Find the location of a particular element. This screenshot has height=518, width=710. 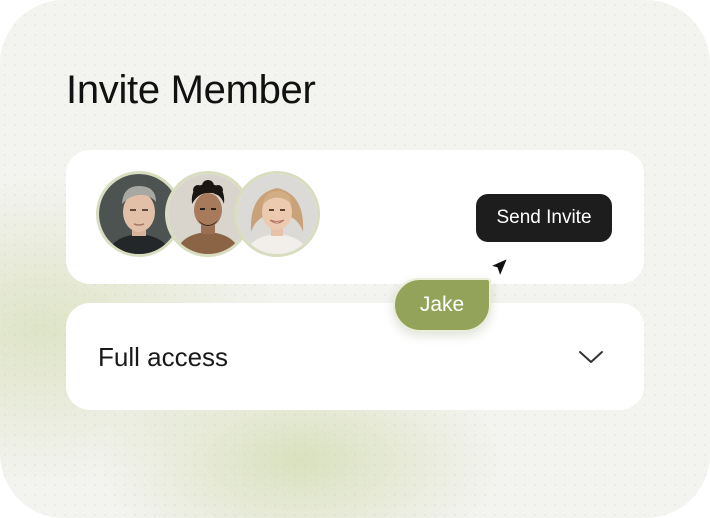

collaborator-name-tag: Jake is located at coordinates (442, 305).